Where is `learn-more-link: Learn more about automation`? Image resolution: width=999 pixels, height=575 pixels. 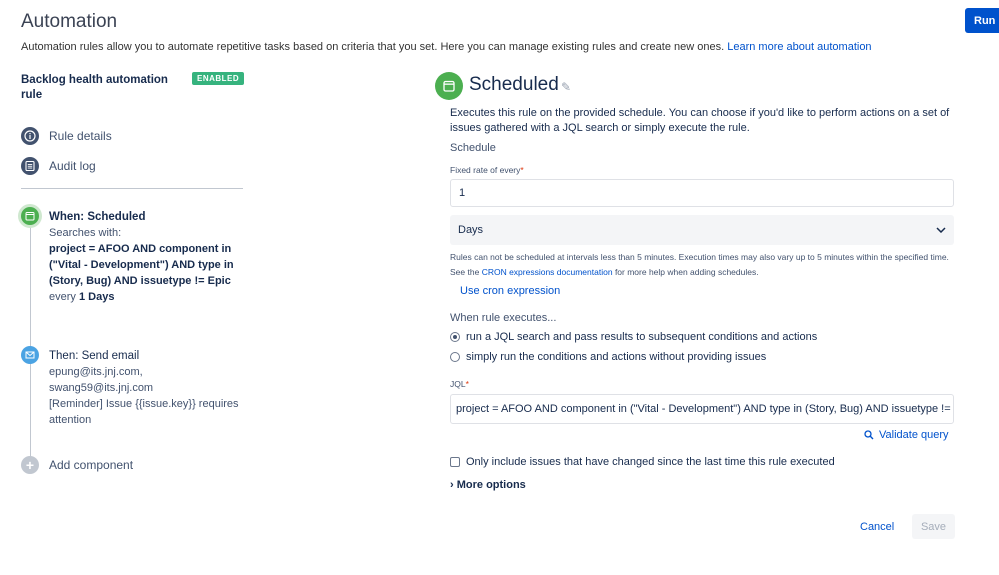
learn-more-link: Learn more about automation is located at coordinates (799, 47).